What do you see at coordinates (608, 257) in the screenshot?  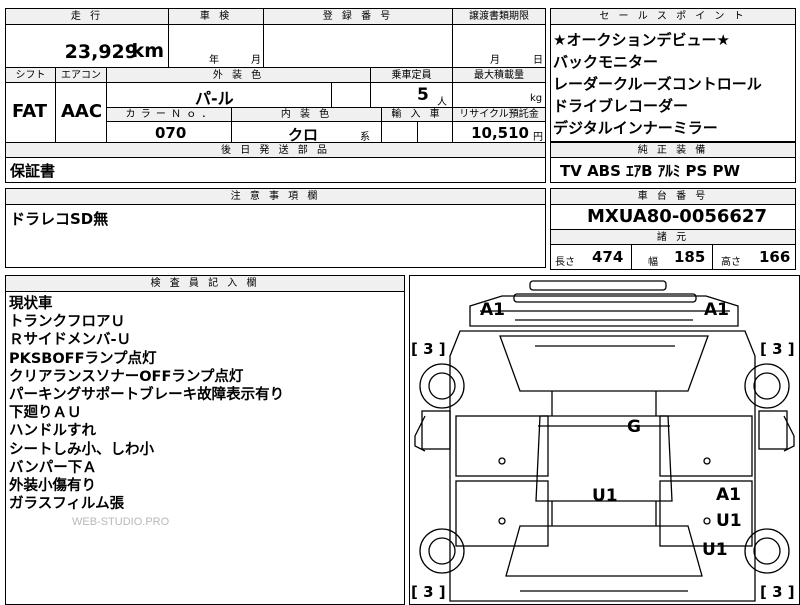 I see `dim-length-value: 474` at bounding box center [608, 257].